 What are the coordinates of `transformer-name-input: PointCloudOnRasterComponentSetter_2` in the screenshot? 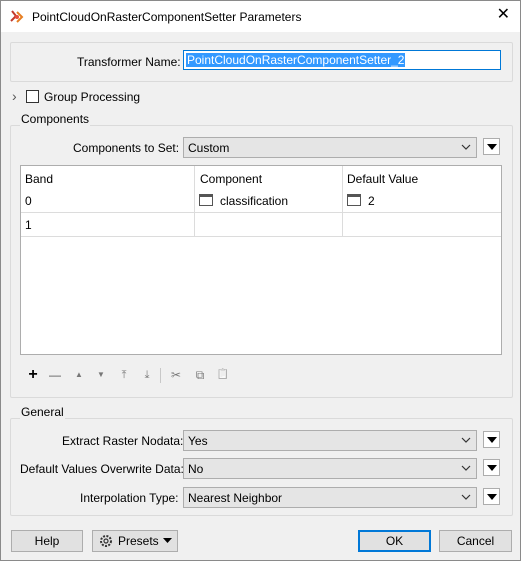 It's located at (342, 60).